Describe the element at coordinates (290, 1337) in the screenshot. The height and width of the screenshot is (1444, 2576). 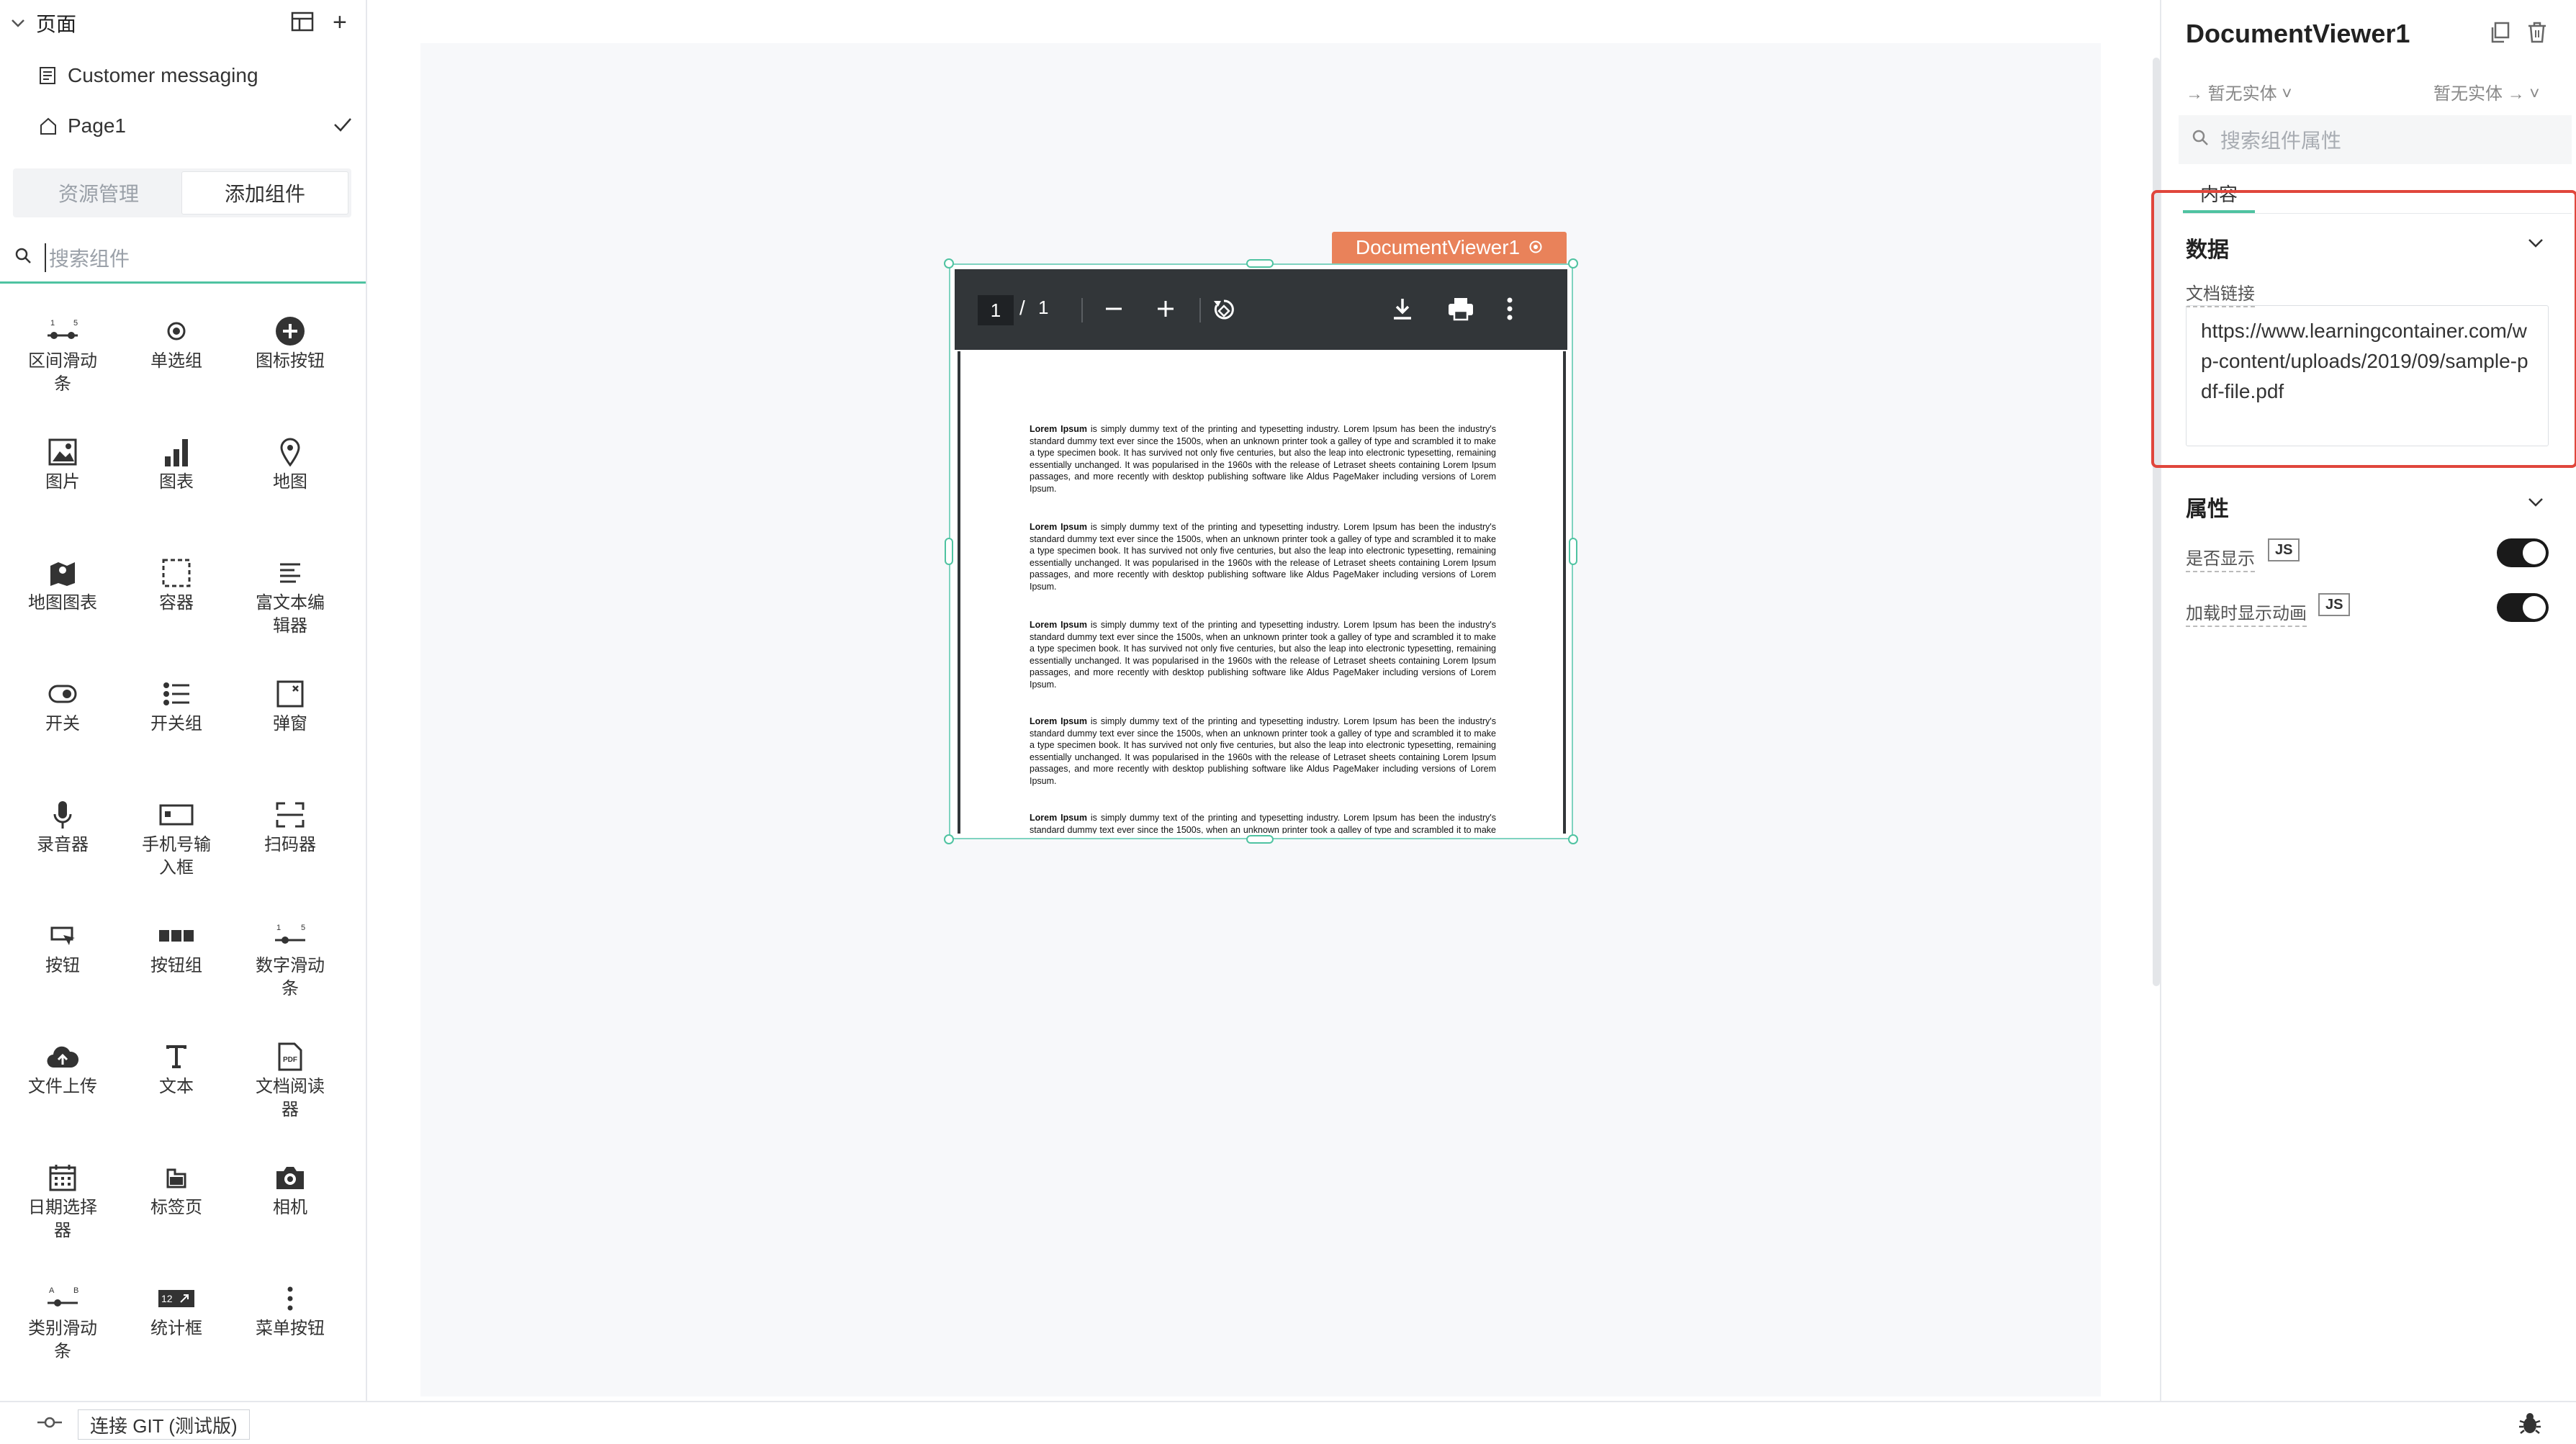
I see `component-menu-button: 菜单按钮` at that location.